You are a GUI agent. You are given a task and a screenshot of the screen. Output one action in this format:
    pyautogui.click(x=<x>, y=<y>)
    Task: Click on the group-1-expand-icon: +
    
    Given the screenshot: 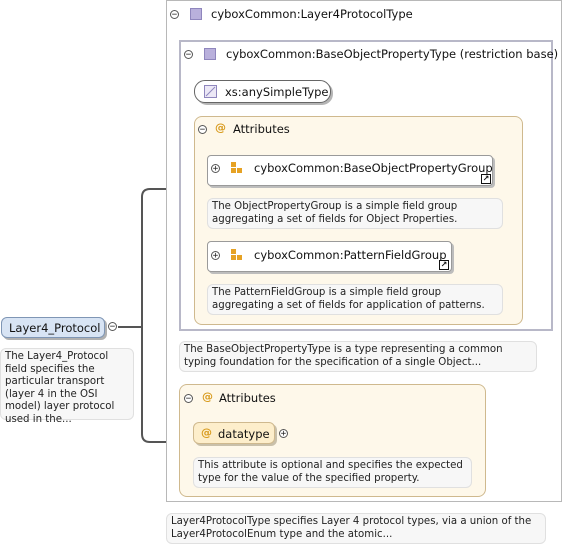 What is the action you would take?
    pyautogui.click(x=215, y=169)
    